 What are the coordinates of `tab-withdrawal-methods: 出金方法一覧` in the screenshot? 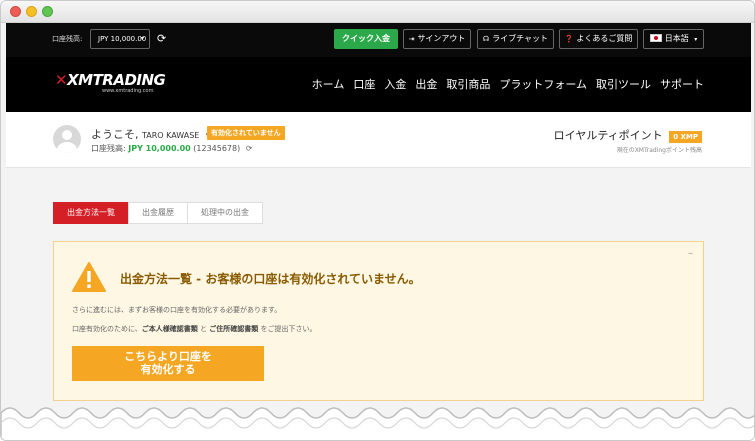 It's located at (91, 213).